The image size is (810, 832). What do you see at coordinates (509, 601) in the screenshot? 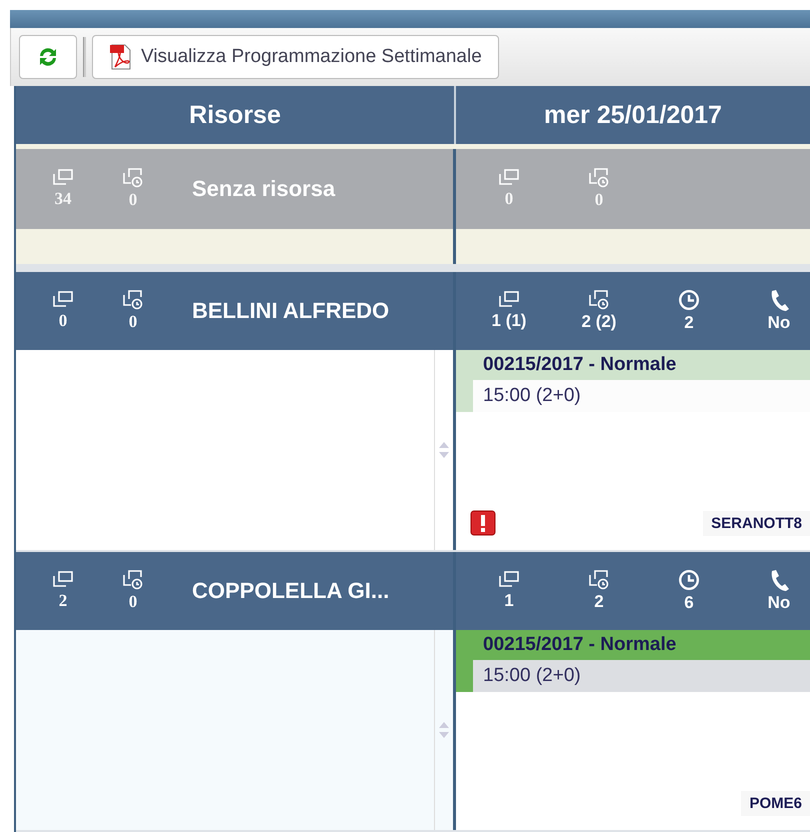
I see `count-label: 1` at bounding box center [509, 601].